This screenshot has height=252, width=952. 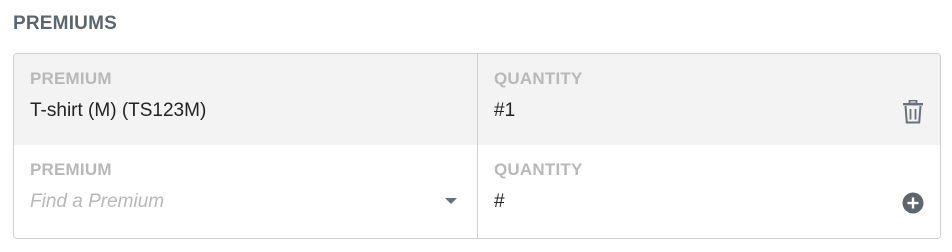 What do you see at coordinates (65, 23) in the screenshot?
I see `section-title: PREMIUMS` at bounding box center [65, 23].